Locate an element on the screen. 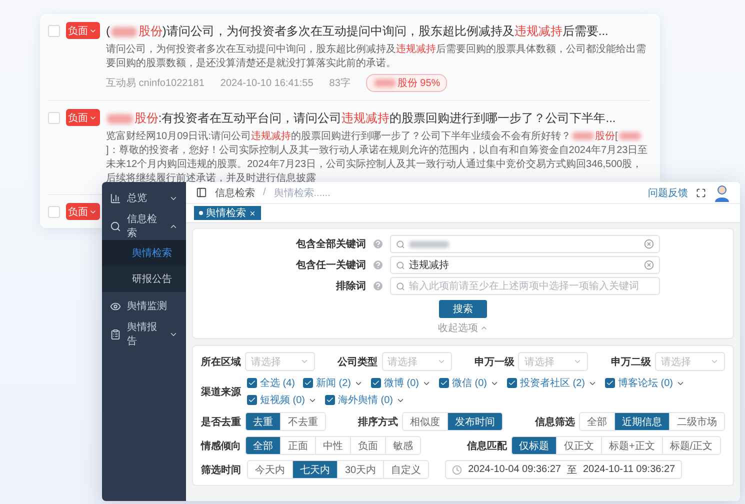  match-tag: 股份 95% is located at coordinates (407, 83).